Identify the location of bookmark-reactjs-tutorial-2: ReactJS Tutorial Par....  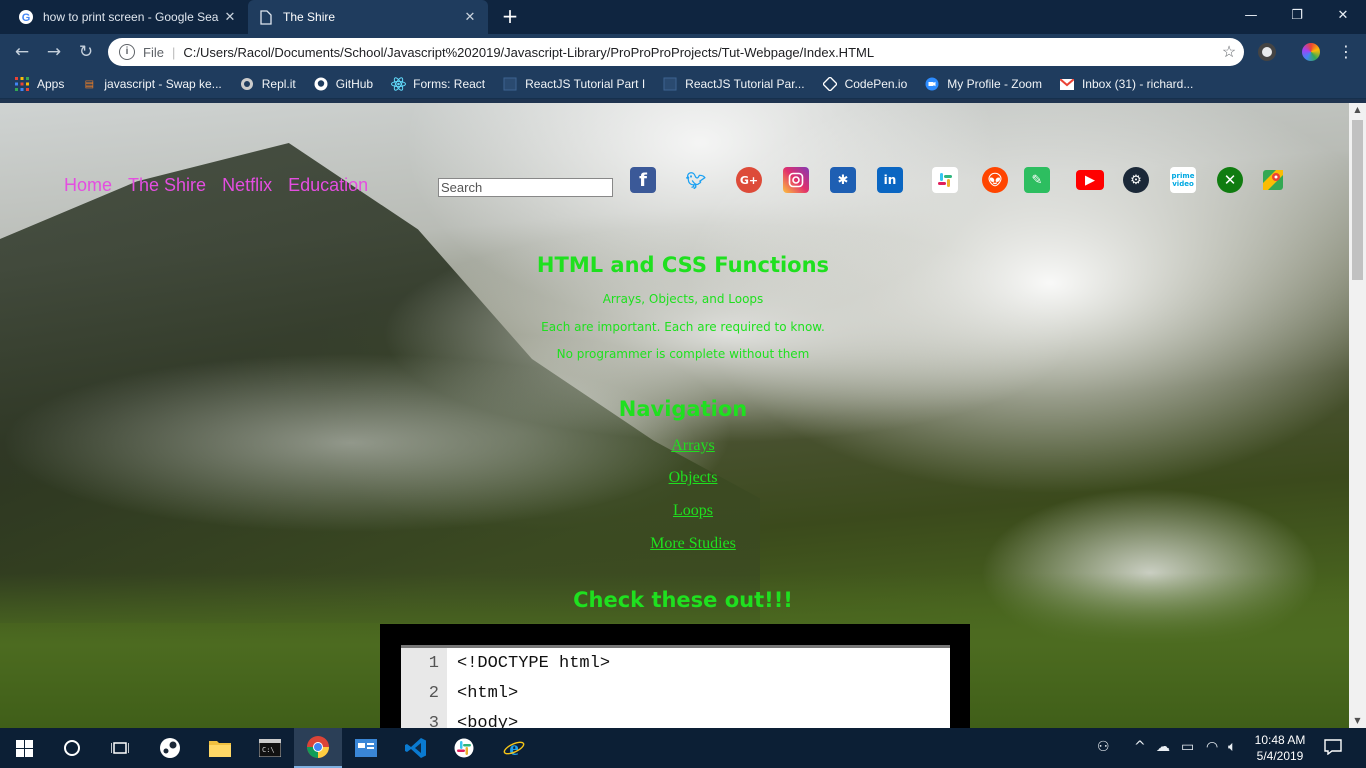
(733, 84).